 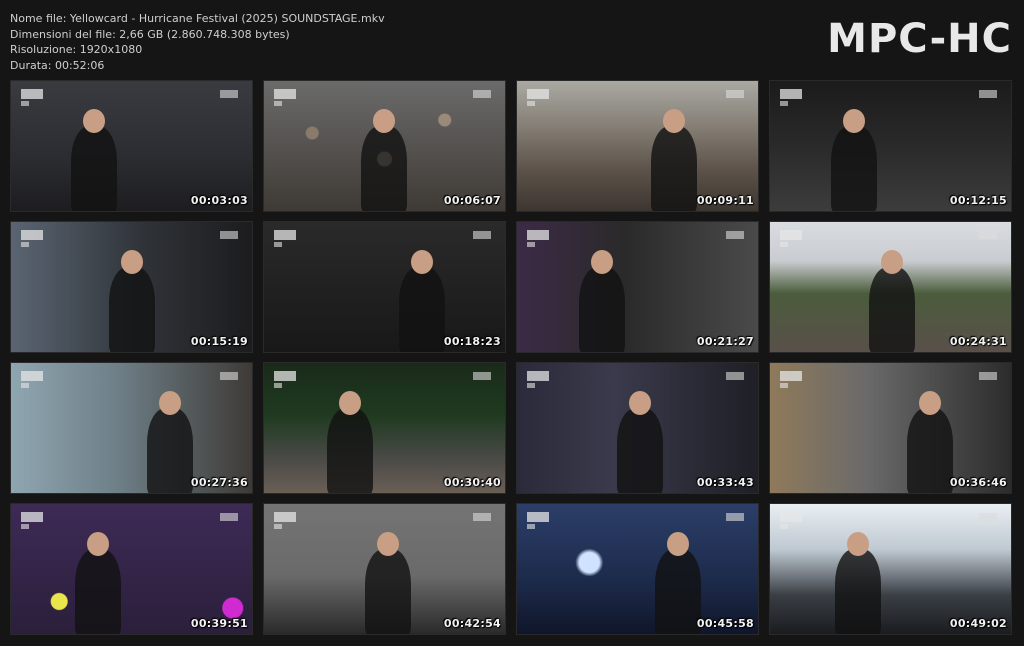 I want to click on video-thumbnail: 00:06:07, so click(x=384, y=146).